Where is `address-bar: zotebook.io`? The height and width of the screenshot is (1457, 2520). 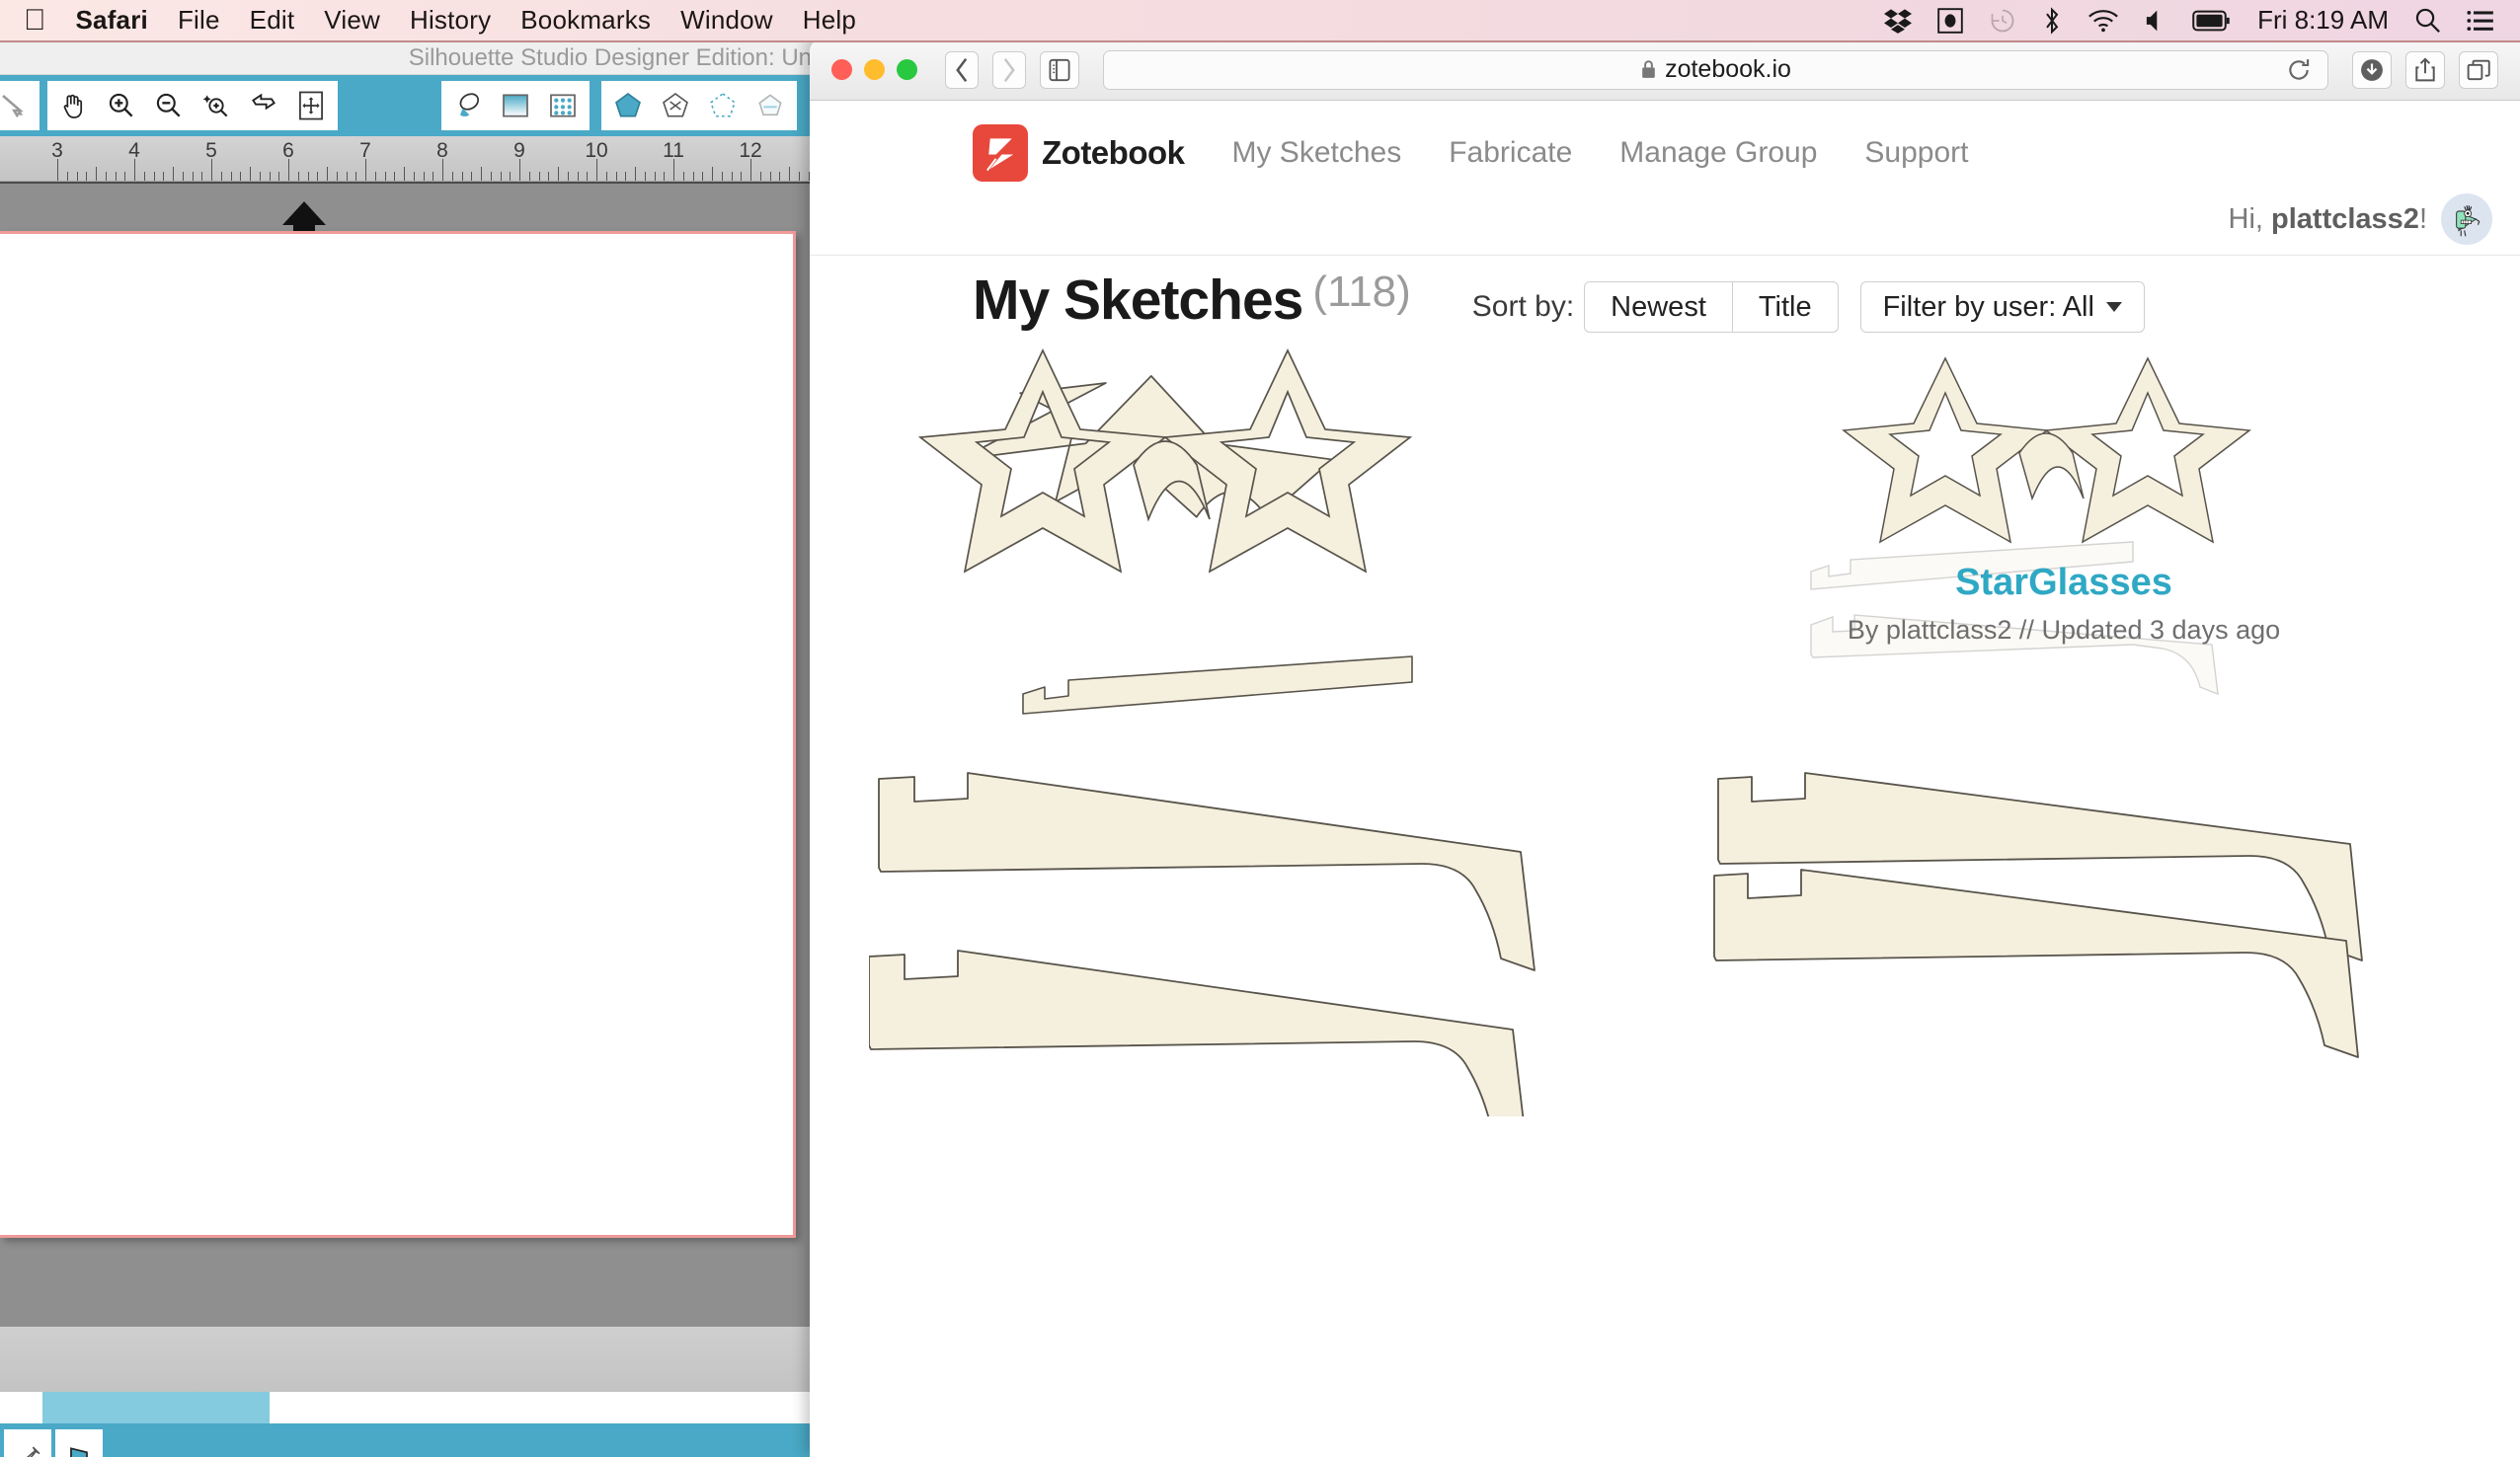 address-bar: zotebook.io is located at coordinates (1715, 69).